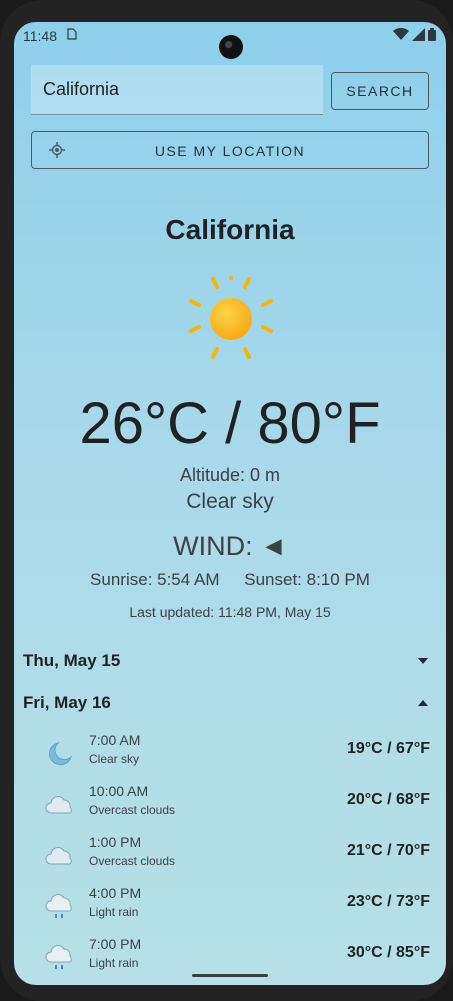 The height and width of the screenshot is (1001, 453). I want to click on sim-card-icon, so click(72, 35).